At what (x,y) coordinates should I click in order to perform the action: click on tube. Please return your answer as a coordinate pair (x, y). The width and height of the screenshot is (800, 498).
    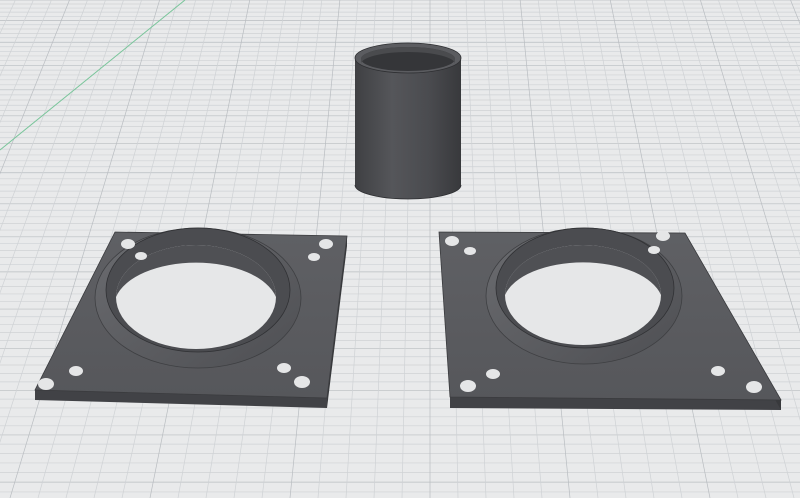
    Looking at the image, I should click on (408, 121).